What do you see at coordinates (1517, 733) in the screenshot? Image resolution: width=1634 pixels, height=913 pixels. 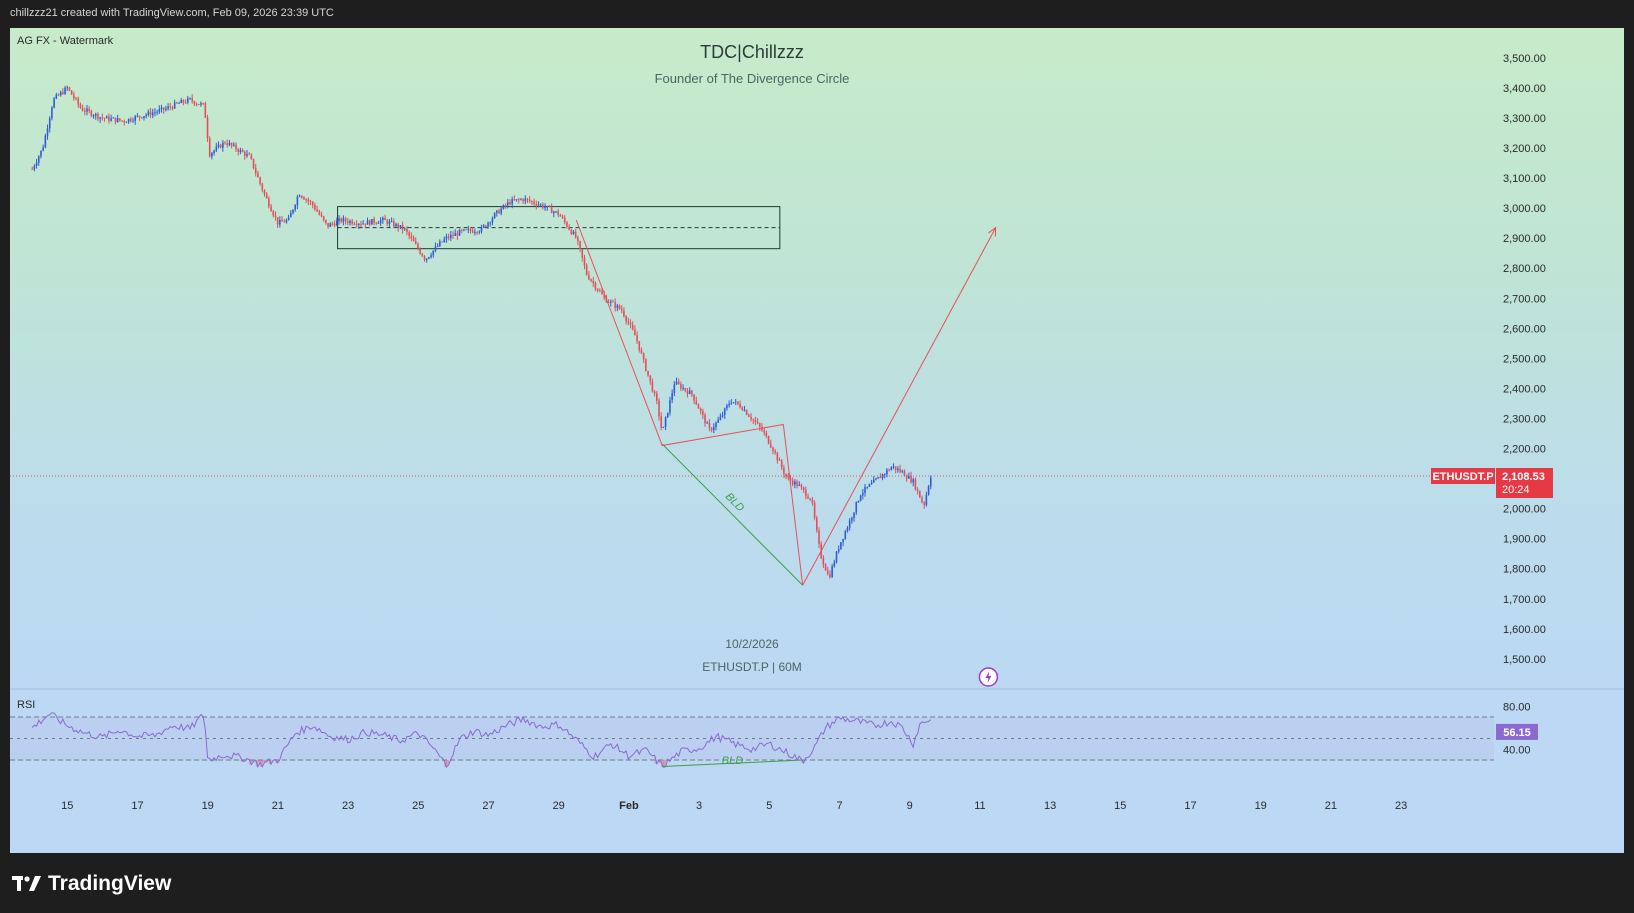 I see `rsi-value-tag-text: 56.15` at bounding box center [1517, 733].